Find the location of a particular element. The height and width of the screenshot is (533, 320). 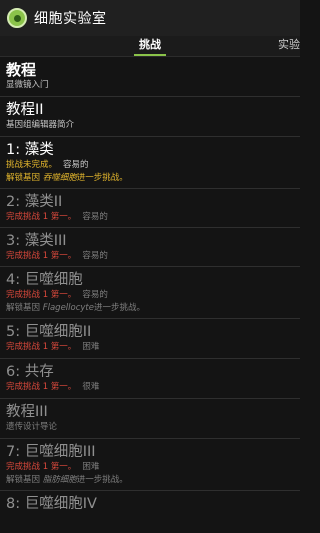

item-title: 教程 is located at coordinates (21, 70).